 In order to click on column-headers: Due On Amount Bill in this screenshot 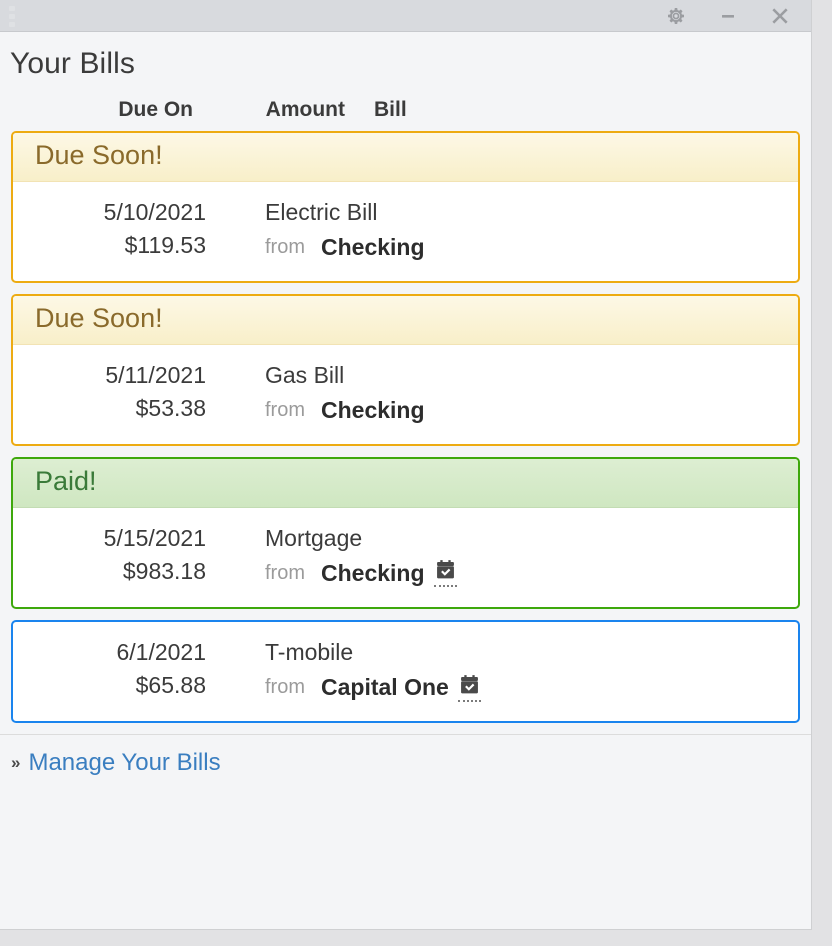, I will do `click(405, 106)`.